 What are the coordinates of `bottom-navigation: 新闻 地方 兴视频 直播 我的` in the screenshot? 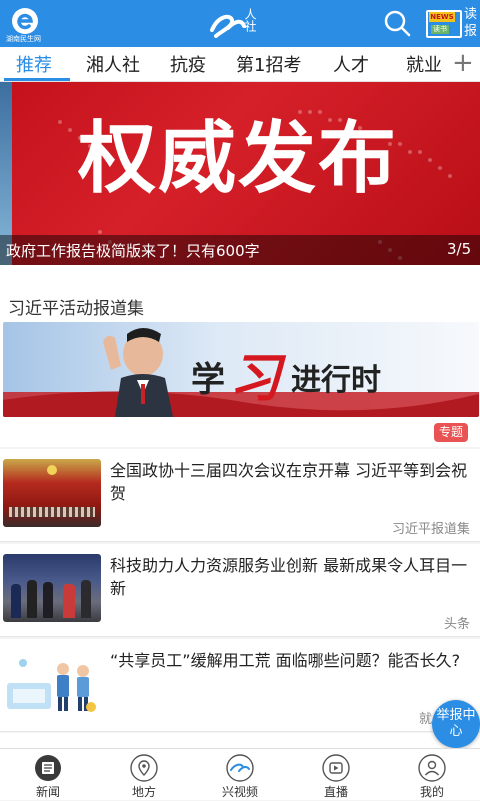 It's located at (240, 774).